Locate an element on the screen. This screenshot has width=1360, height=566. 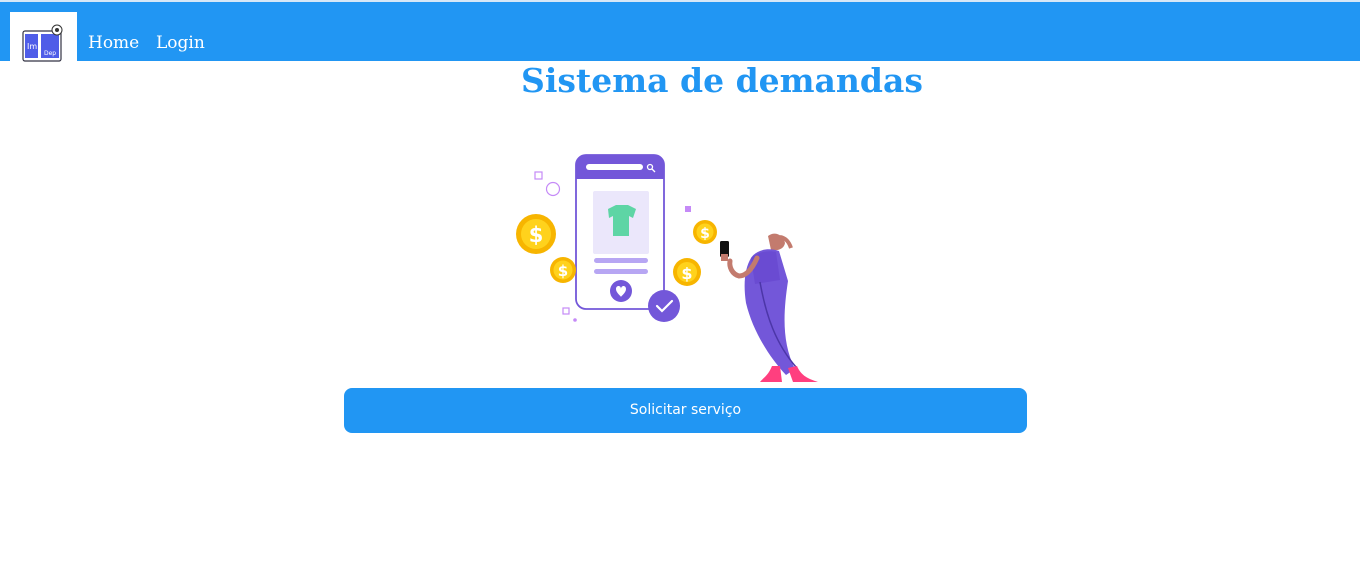
dollar-coin-small-right-icon: $ is located at coordinates (687, 272).